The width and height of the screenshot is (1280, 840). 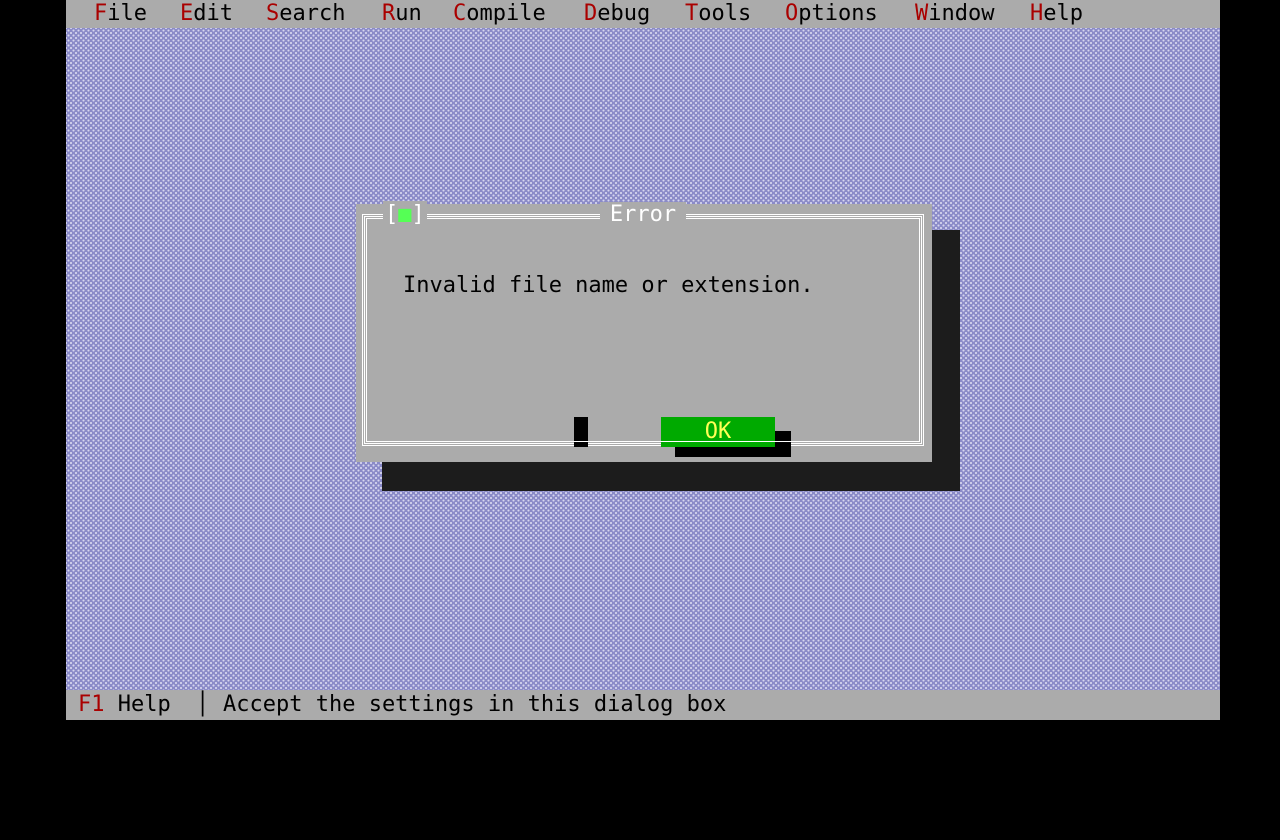 I want to click on menu-tools: Tools, so click(x=718, y=14).